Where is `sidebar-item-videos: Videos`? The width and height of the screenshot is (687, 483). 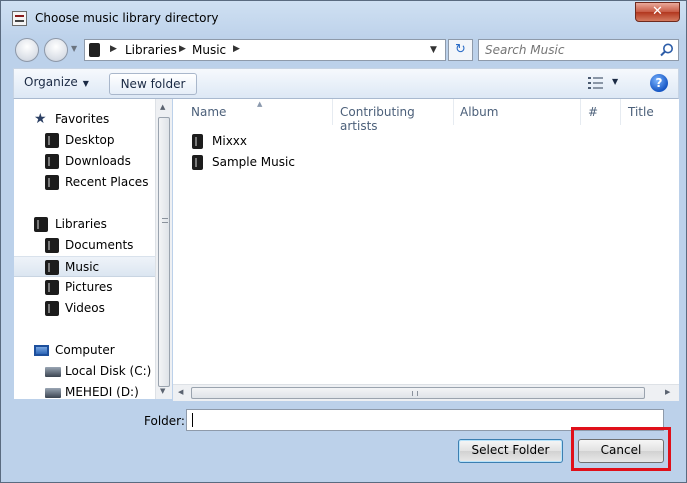
sidebar-item-videos: Videos is located at coordinates (84, 308).